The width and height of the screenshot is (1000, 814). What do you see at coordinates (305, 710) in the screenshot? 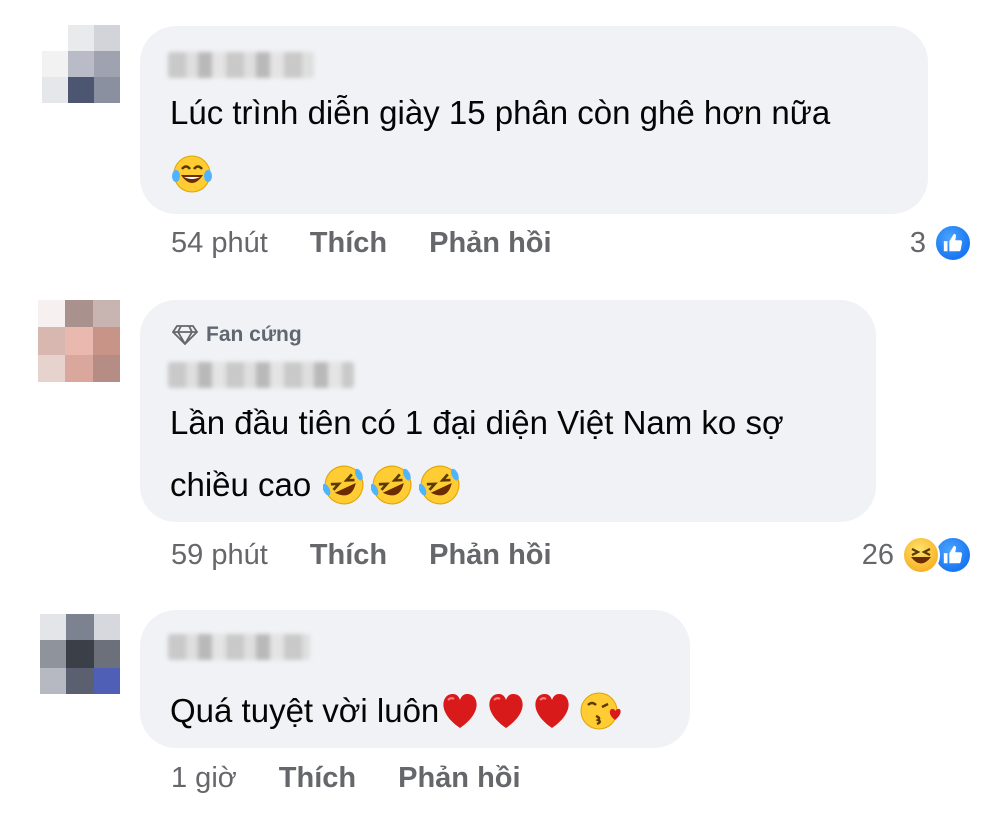
I see `comment-text: Quá tuyệt vời luôn` at bounding box center [305, 710].